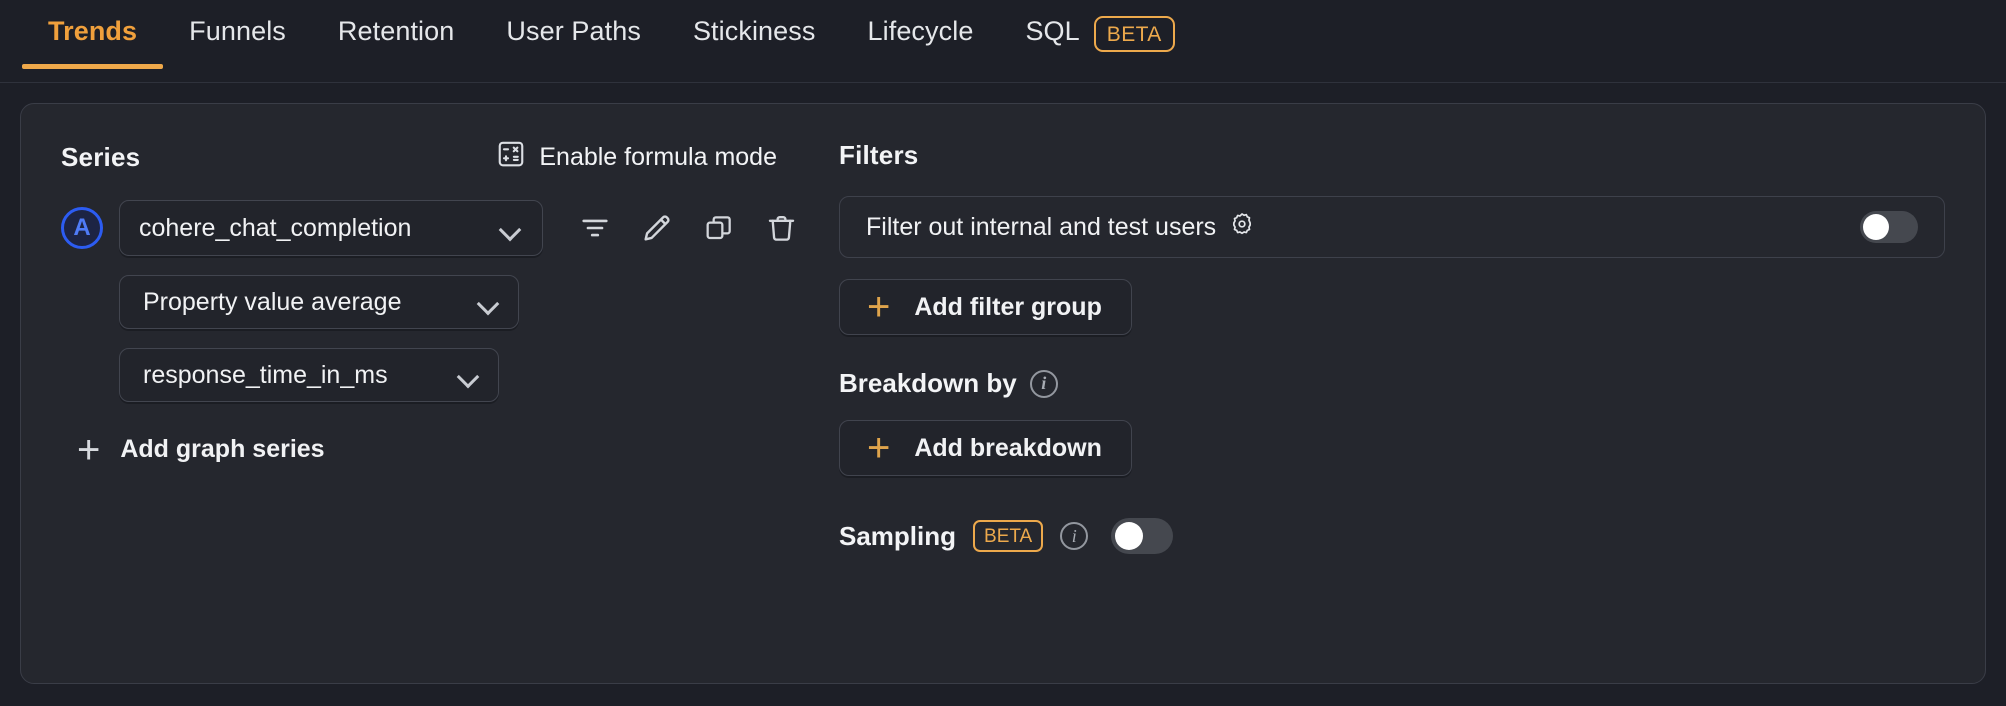 The width and height of the screenshot is (2006, 706). What do you see at coordinates (898, 535) in the screenshot?
I see `sampling-label: Sampling` at bounding box center [898, 535].